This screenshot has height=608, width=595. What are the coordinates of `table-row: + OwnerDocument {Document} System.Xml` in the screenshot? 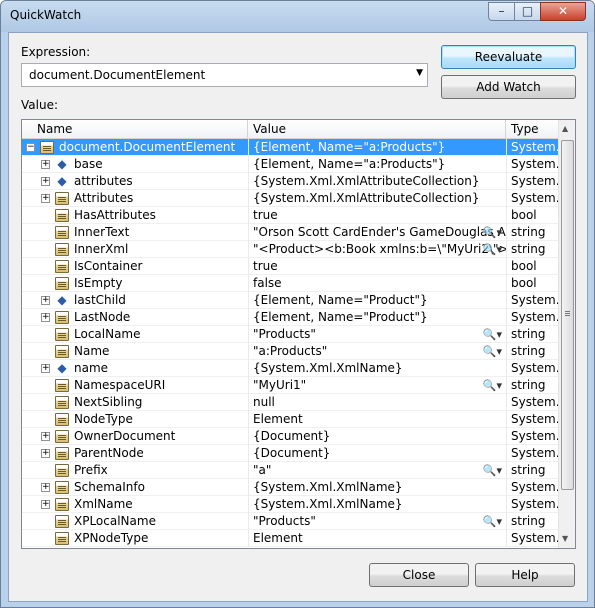 It's located at (290, 436).